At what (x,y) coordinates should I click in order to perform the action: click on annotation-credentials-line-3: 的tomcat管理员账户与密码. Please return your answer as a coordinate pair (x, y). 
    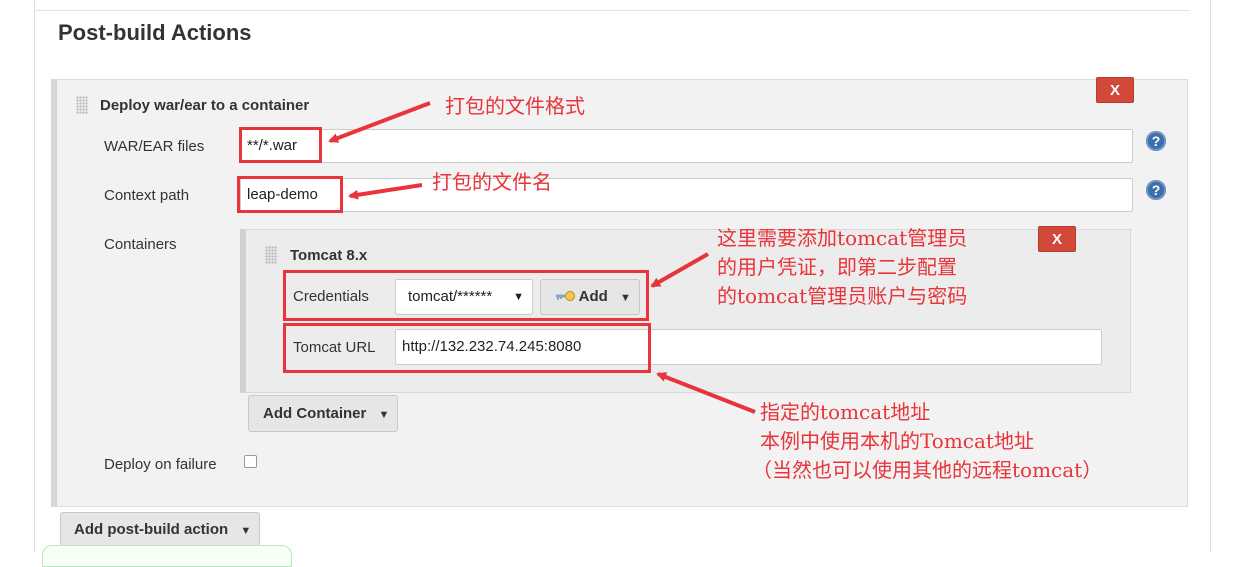
    Looking at the image, I should click on (842, 296).